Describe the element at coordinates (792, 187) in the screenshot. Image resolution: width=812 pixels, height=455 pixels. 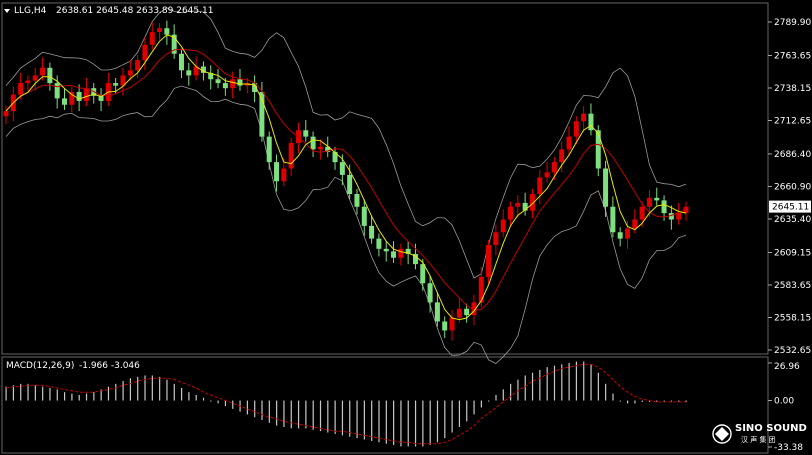
I see `price-tick-label: 2660.90` at that location.